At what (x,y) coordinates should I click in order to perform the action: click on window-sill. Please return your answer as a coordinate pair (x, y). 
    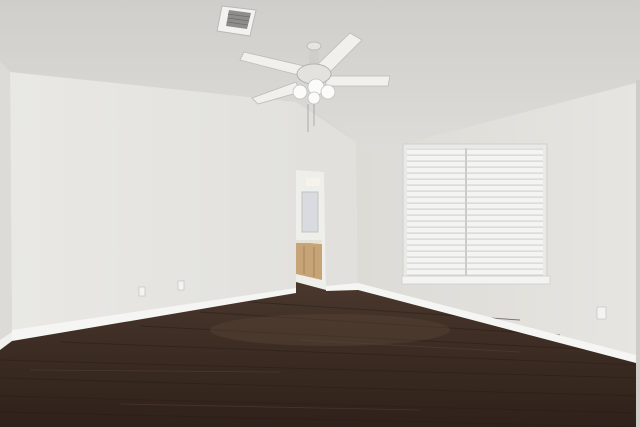
    Looking at the image, I should click on (476, 280).